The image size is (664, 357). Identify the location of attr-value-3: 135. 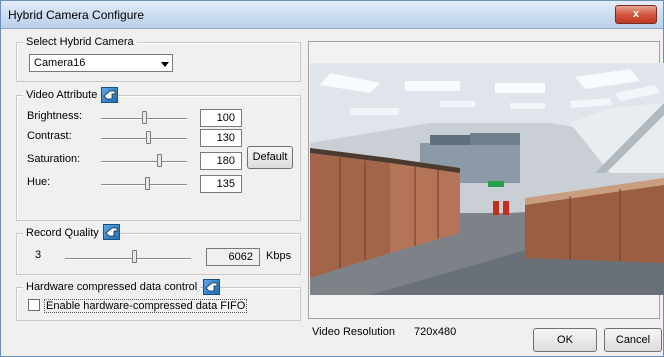
(221, 184).